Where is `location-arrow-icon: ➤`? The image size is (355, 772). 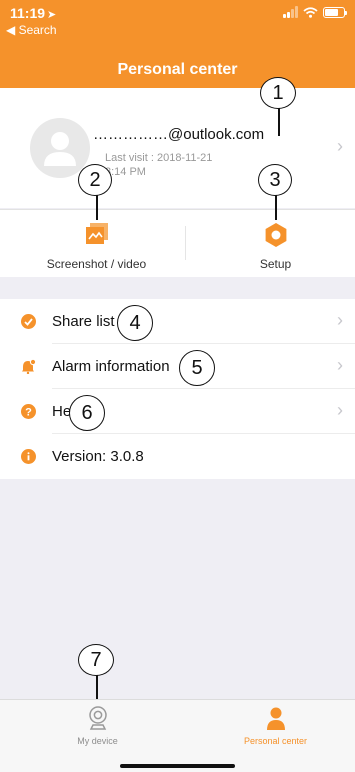
location-arrow-icon: ➤ is located at coordinates (52, 15).